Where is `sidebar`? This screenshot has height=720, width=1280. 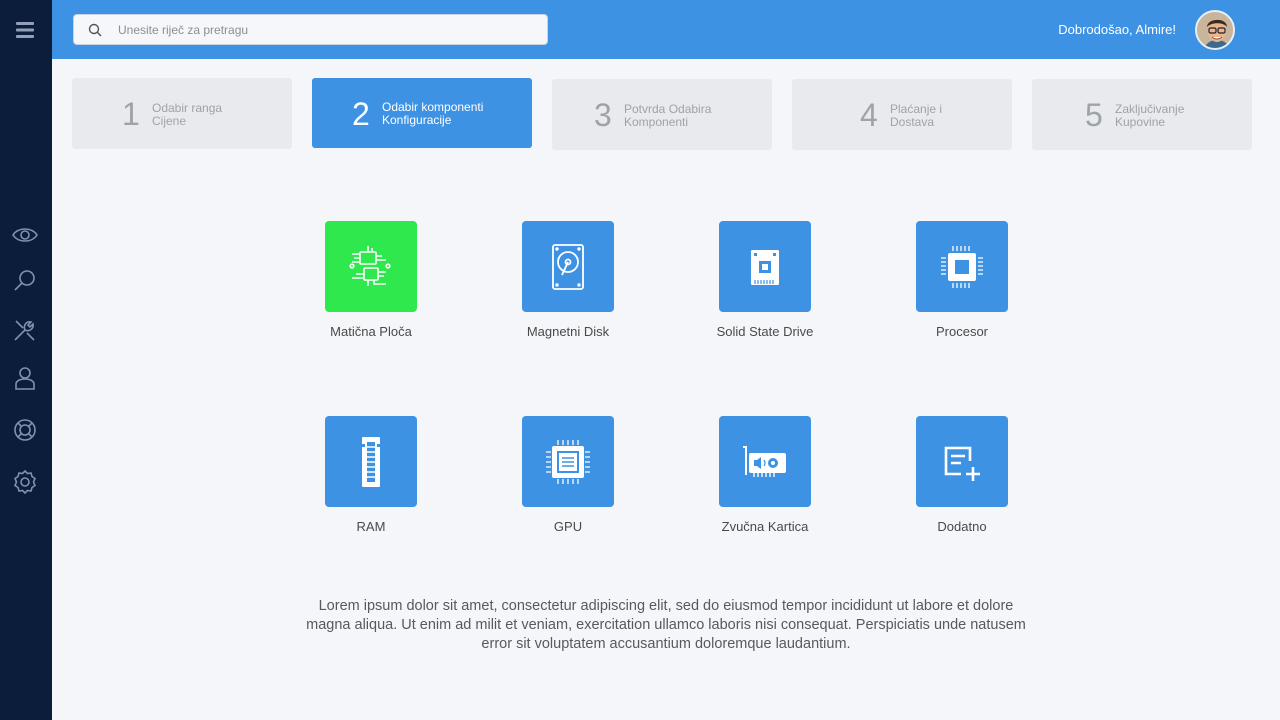 sidebar is located at coordinates (26, 360).